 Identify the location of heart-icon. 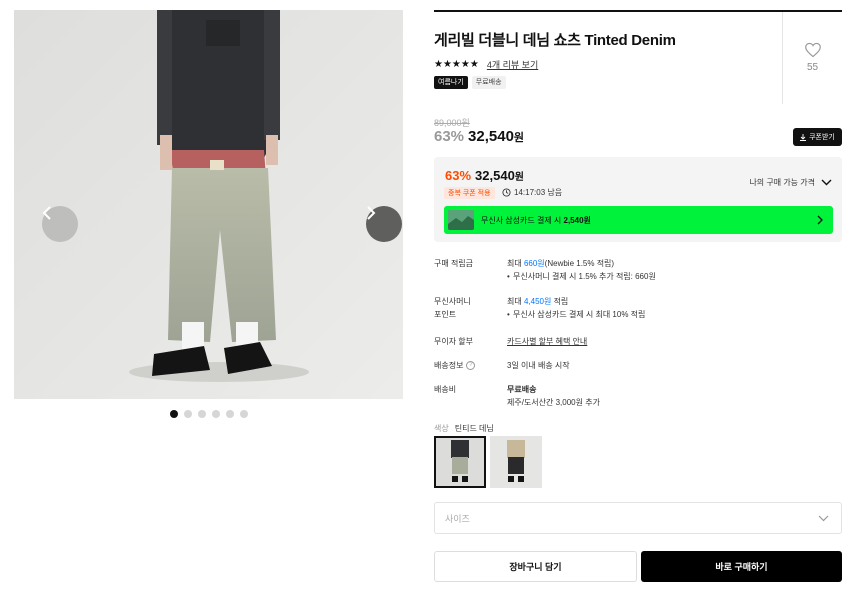
(812, 50).